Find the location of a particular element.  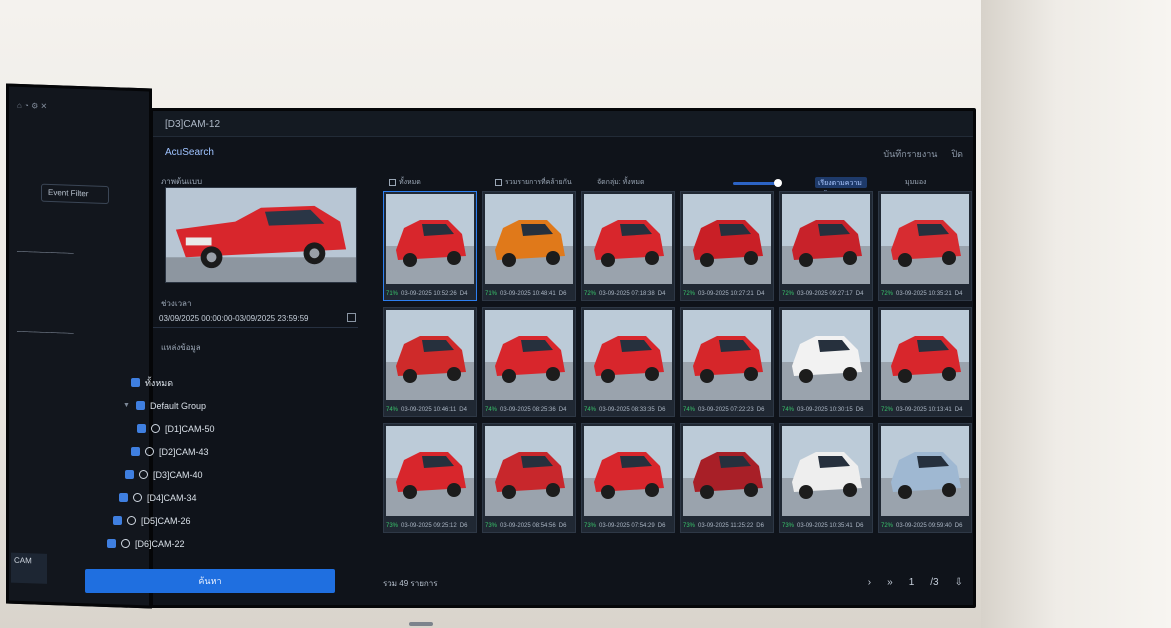

similarity-slider is located at coordinates (757, 183).